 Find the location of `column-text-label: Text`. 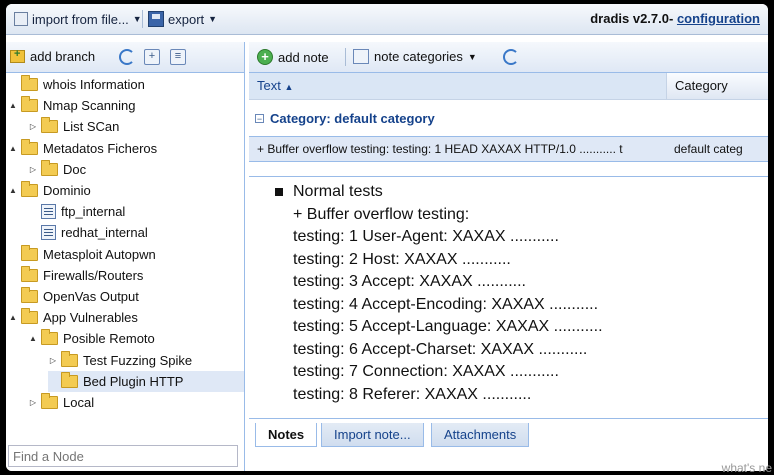

column-text-label: Text is located at coordinates (269, 85).